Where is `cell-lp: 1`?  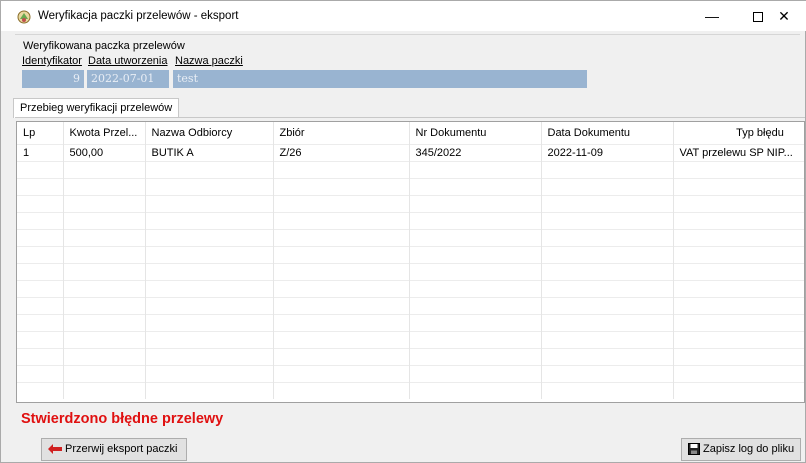
cell-lp: 1 is located at coordinates (40, 152).